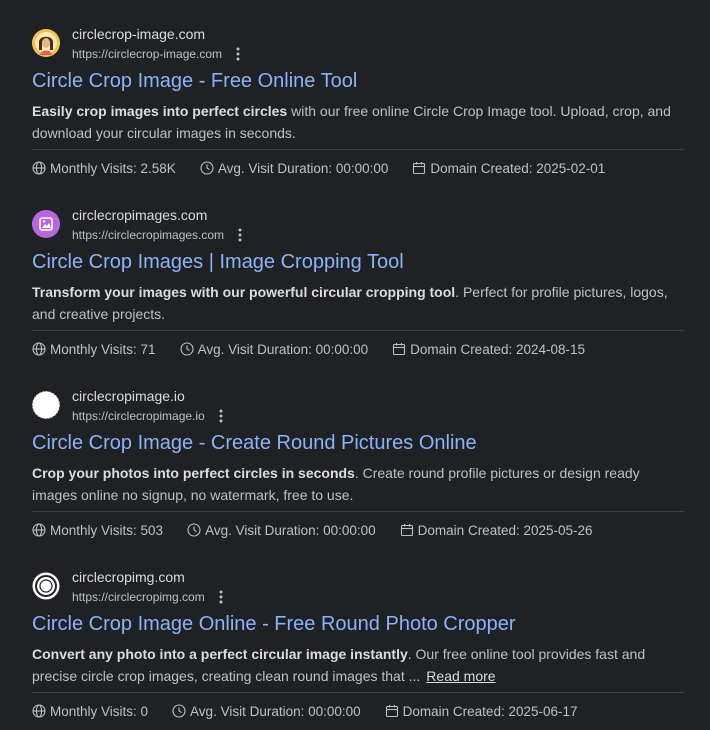  I want to click on site-name: circlecropimg.com, so click(128, 577).